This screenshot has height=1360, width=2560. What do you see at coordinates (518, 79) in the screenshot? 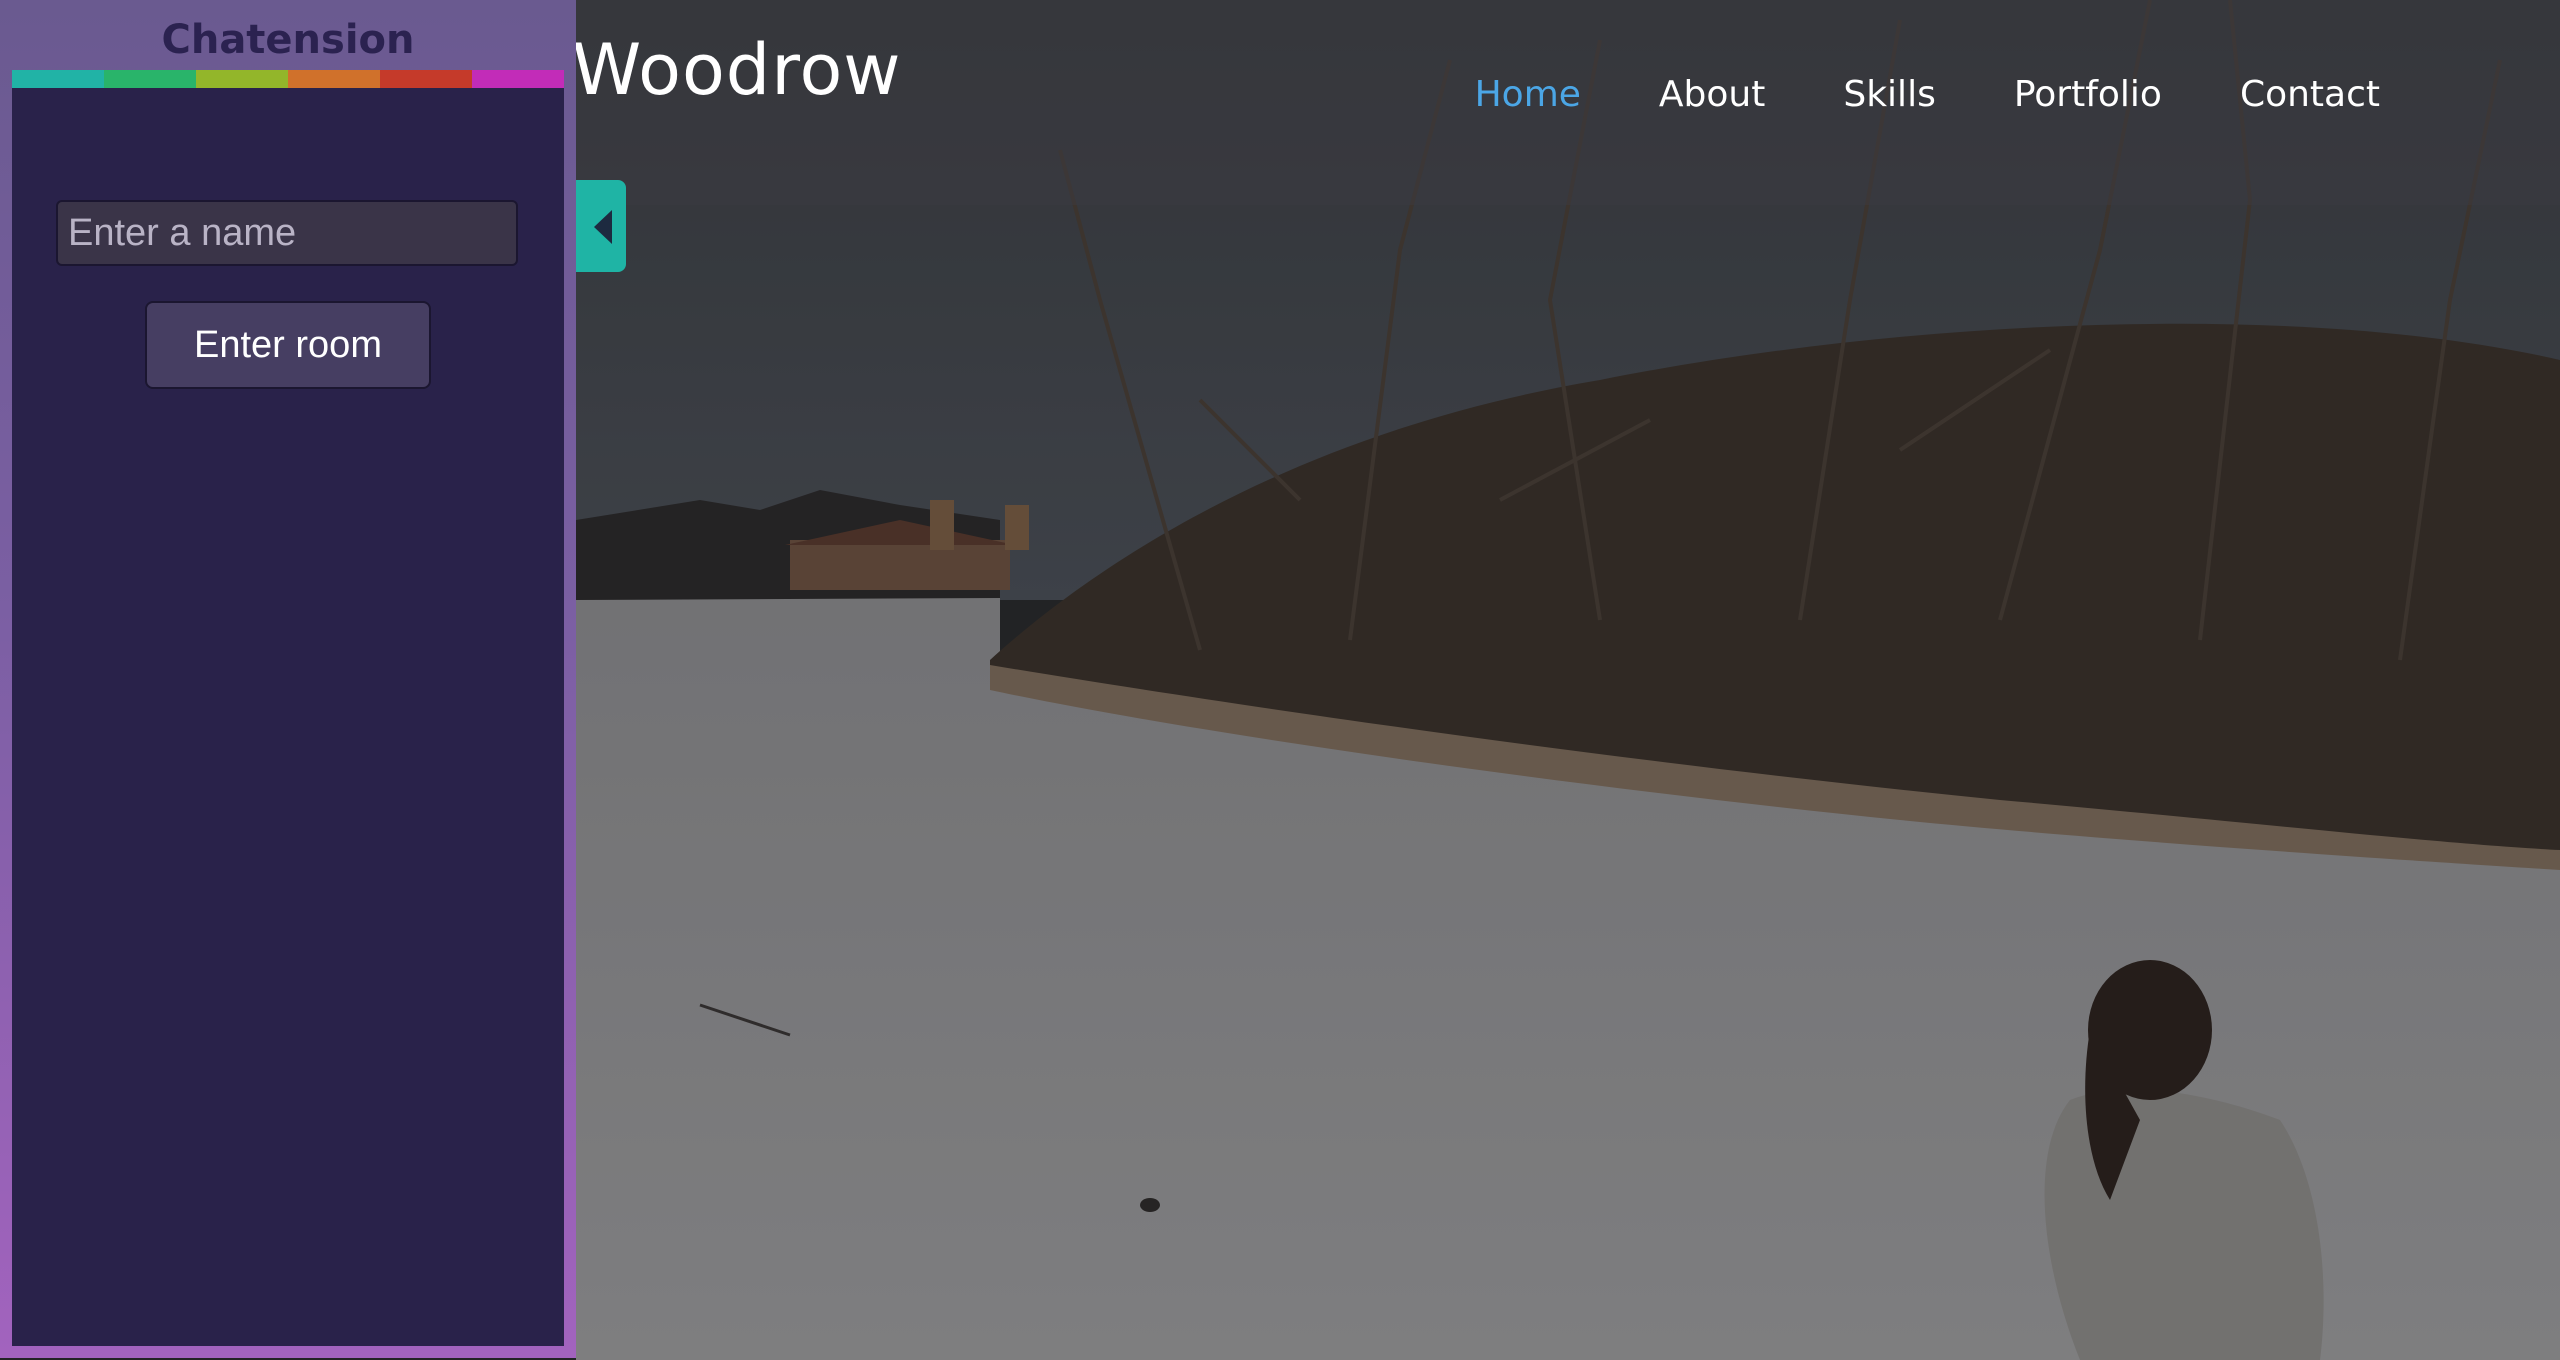
I see `color-bar-segment-magenta` at bounding box center [518, 79].